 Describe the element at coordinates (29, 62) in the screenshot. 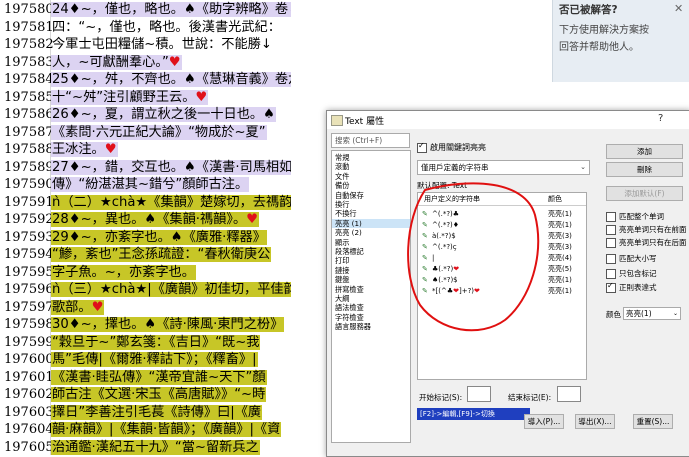

I see `line-number: 197583` at that location.